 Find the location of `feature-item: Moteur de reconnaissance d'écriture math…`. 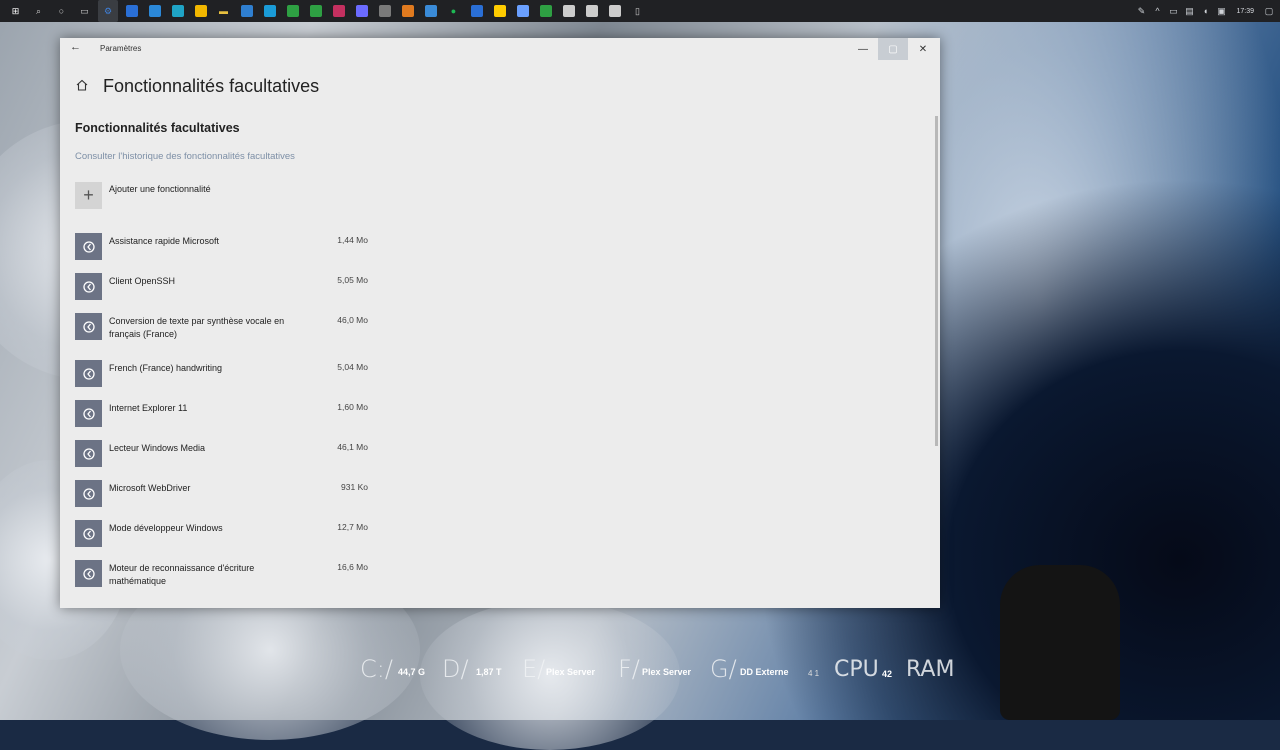

feature-item: Moteur de reconnaissance d'écriture math… is located at coordinates (225, 575).